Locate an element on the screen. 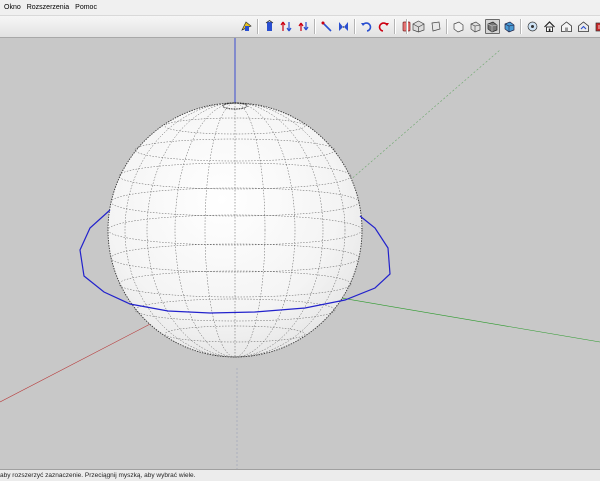  menu-bar: Okno Rozszerzenia Pomoc is located at coordinates (300, 8).